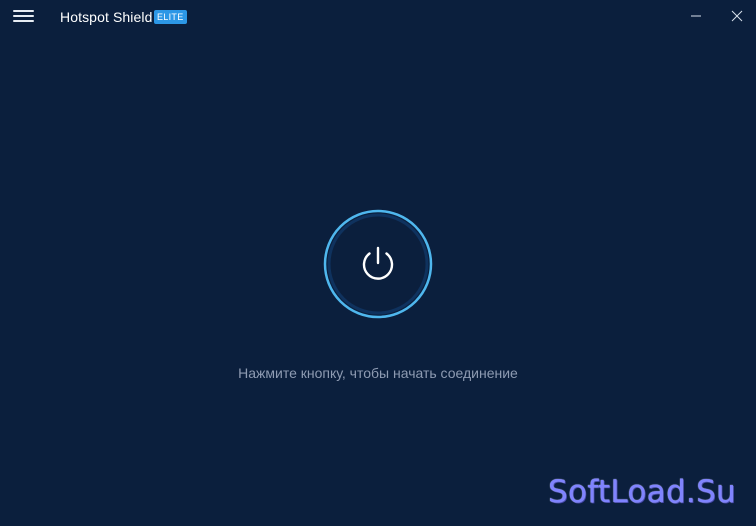 This screenshot has width=756, height=526. I want to click on close-button, so click(737, 16).